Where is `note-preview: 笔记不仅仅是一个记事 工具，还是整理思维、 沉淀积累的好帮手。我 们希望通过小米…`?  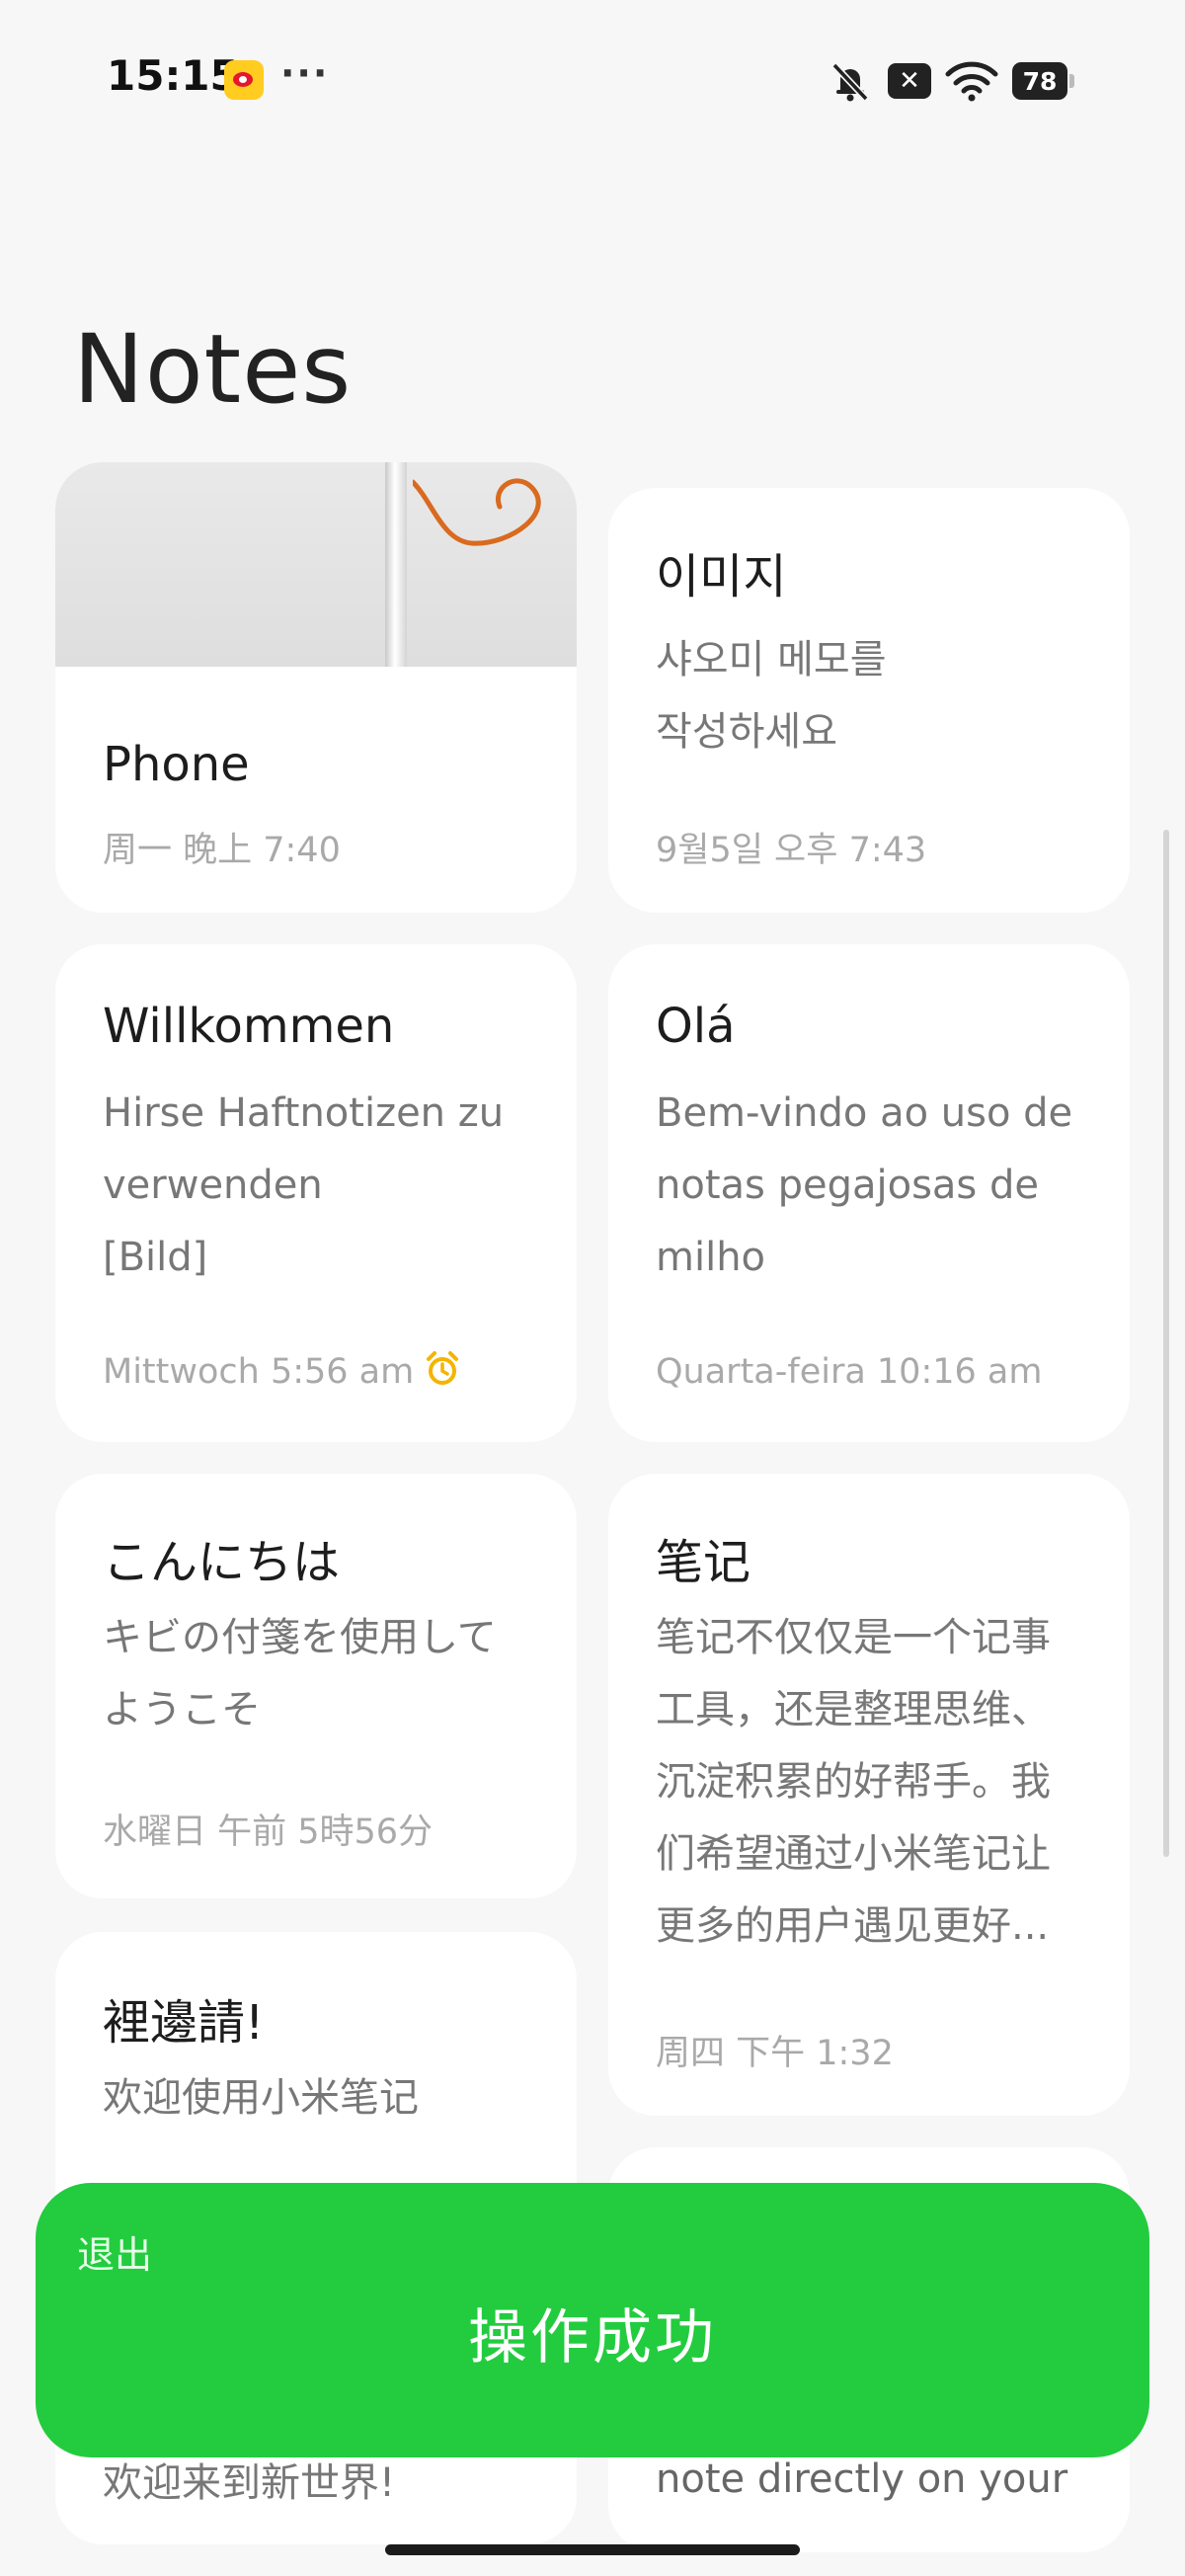
note-preview: 笔记不仅仅是一个记事 工具，还是整理思维、 沉淀积累的好帮手。我 们希望通过小米… is located at coordinates (853, 1782).